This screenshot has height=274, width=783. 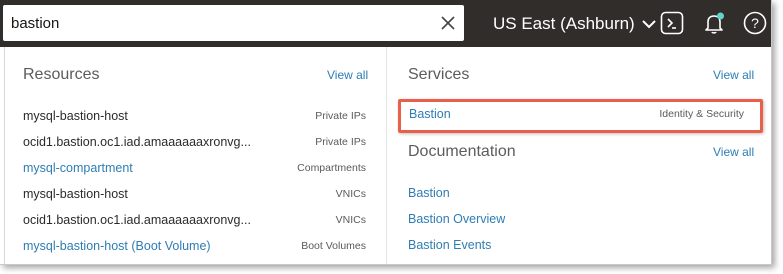 I want to click on chevron-down-icon, so click(x=649, y=24).